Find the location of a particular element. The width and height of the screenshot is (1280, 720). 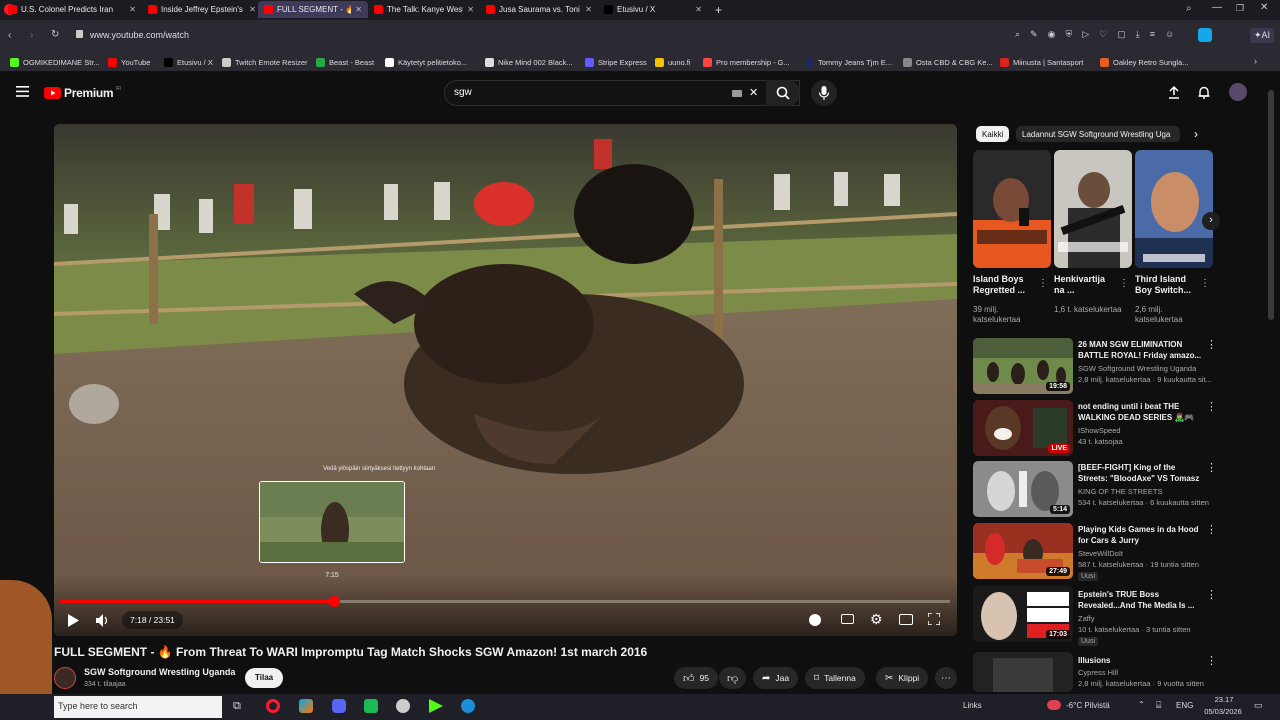

fullscreen-icon is located at coordinates (934, 619).